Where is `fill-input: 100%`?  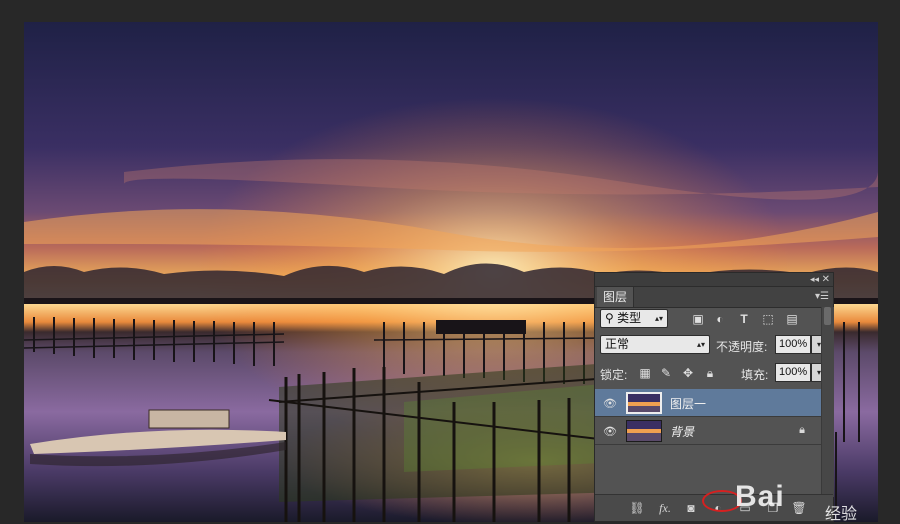 fill-input: 100% is located at coordinates (793, 372).